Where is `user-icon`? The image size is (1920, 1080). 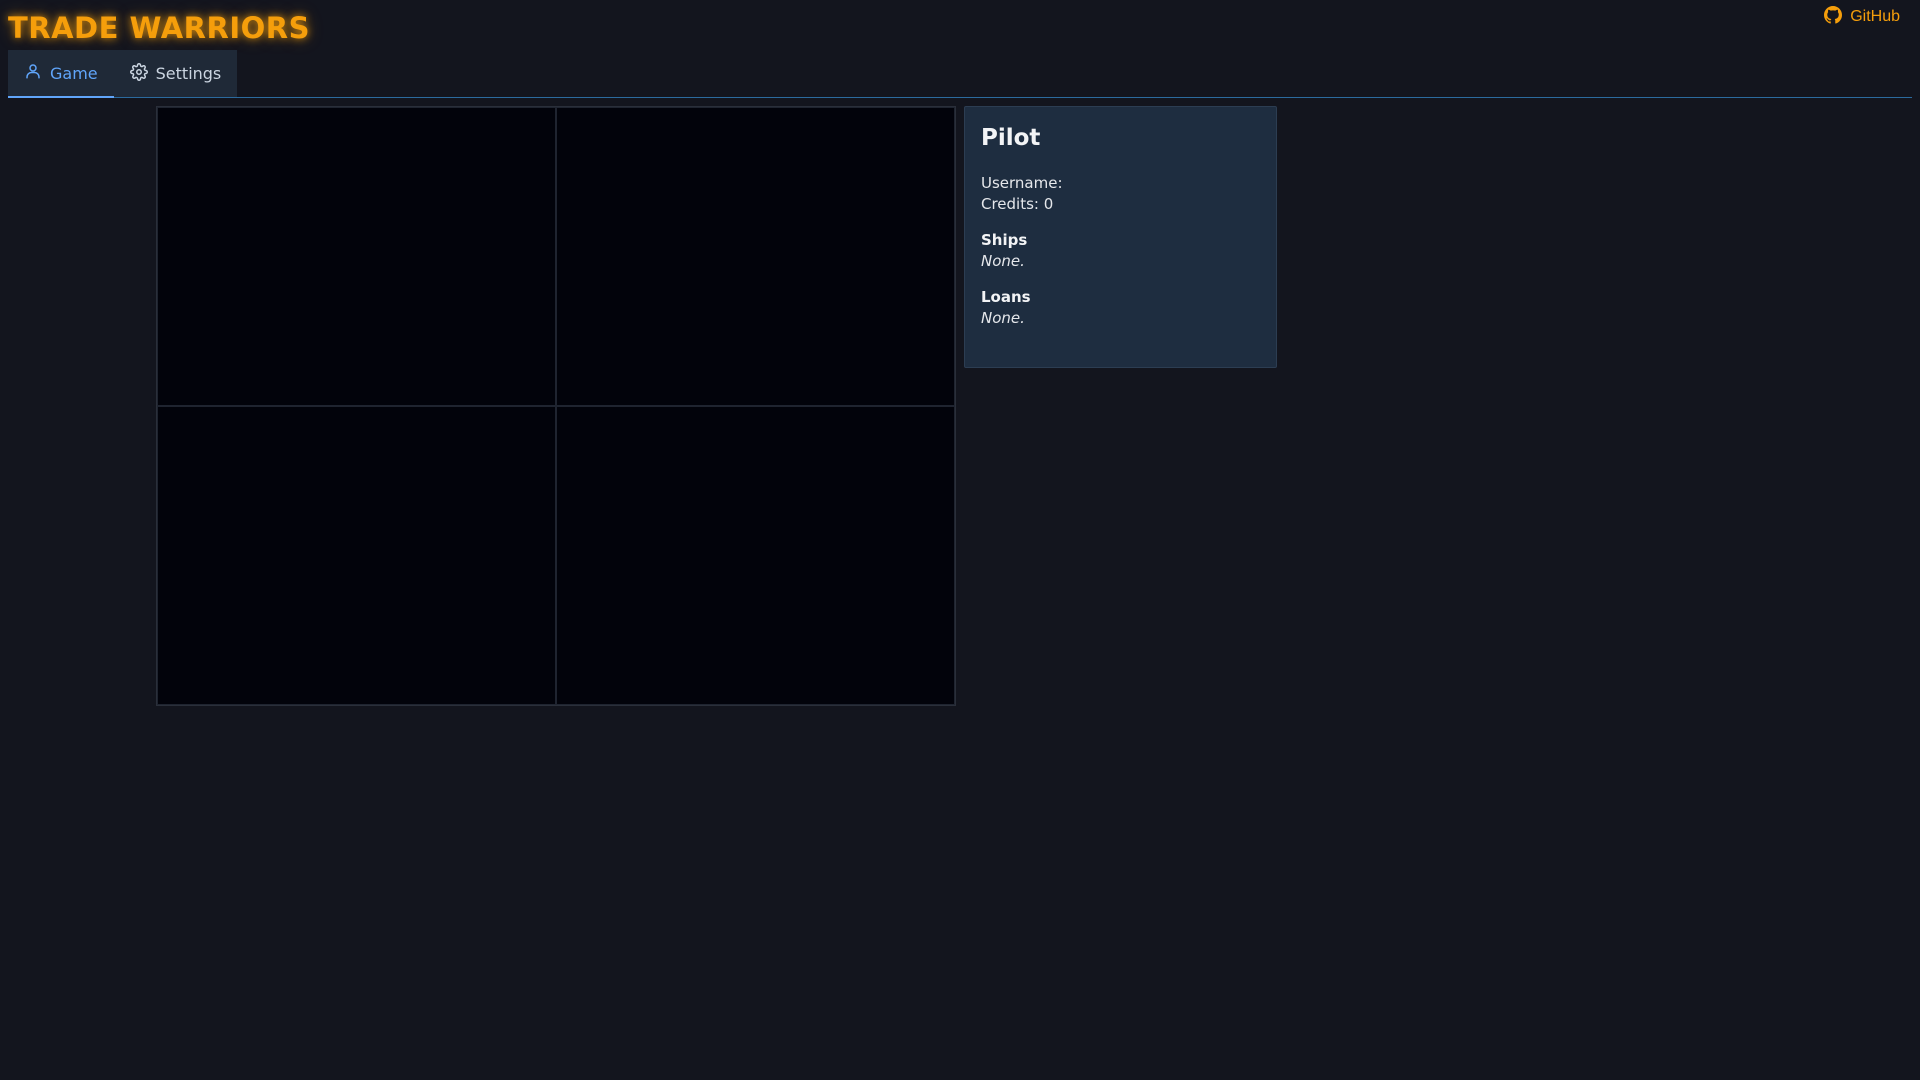 user-icon is located at coordinates (33, 73).